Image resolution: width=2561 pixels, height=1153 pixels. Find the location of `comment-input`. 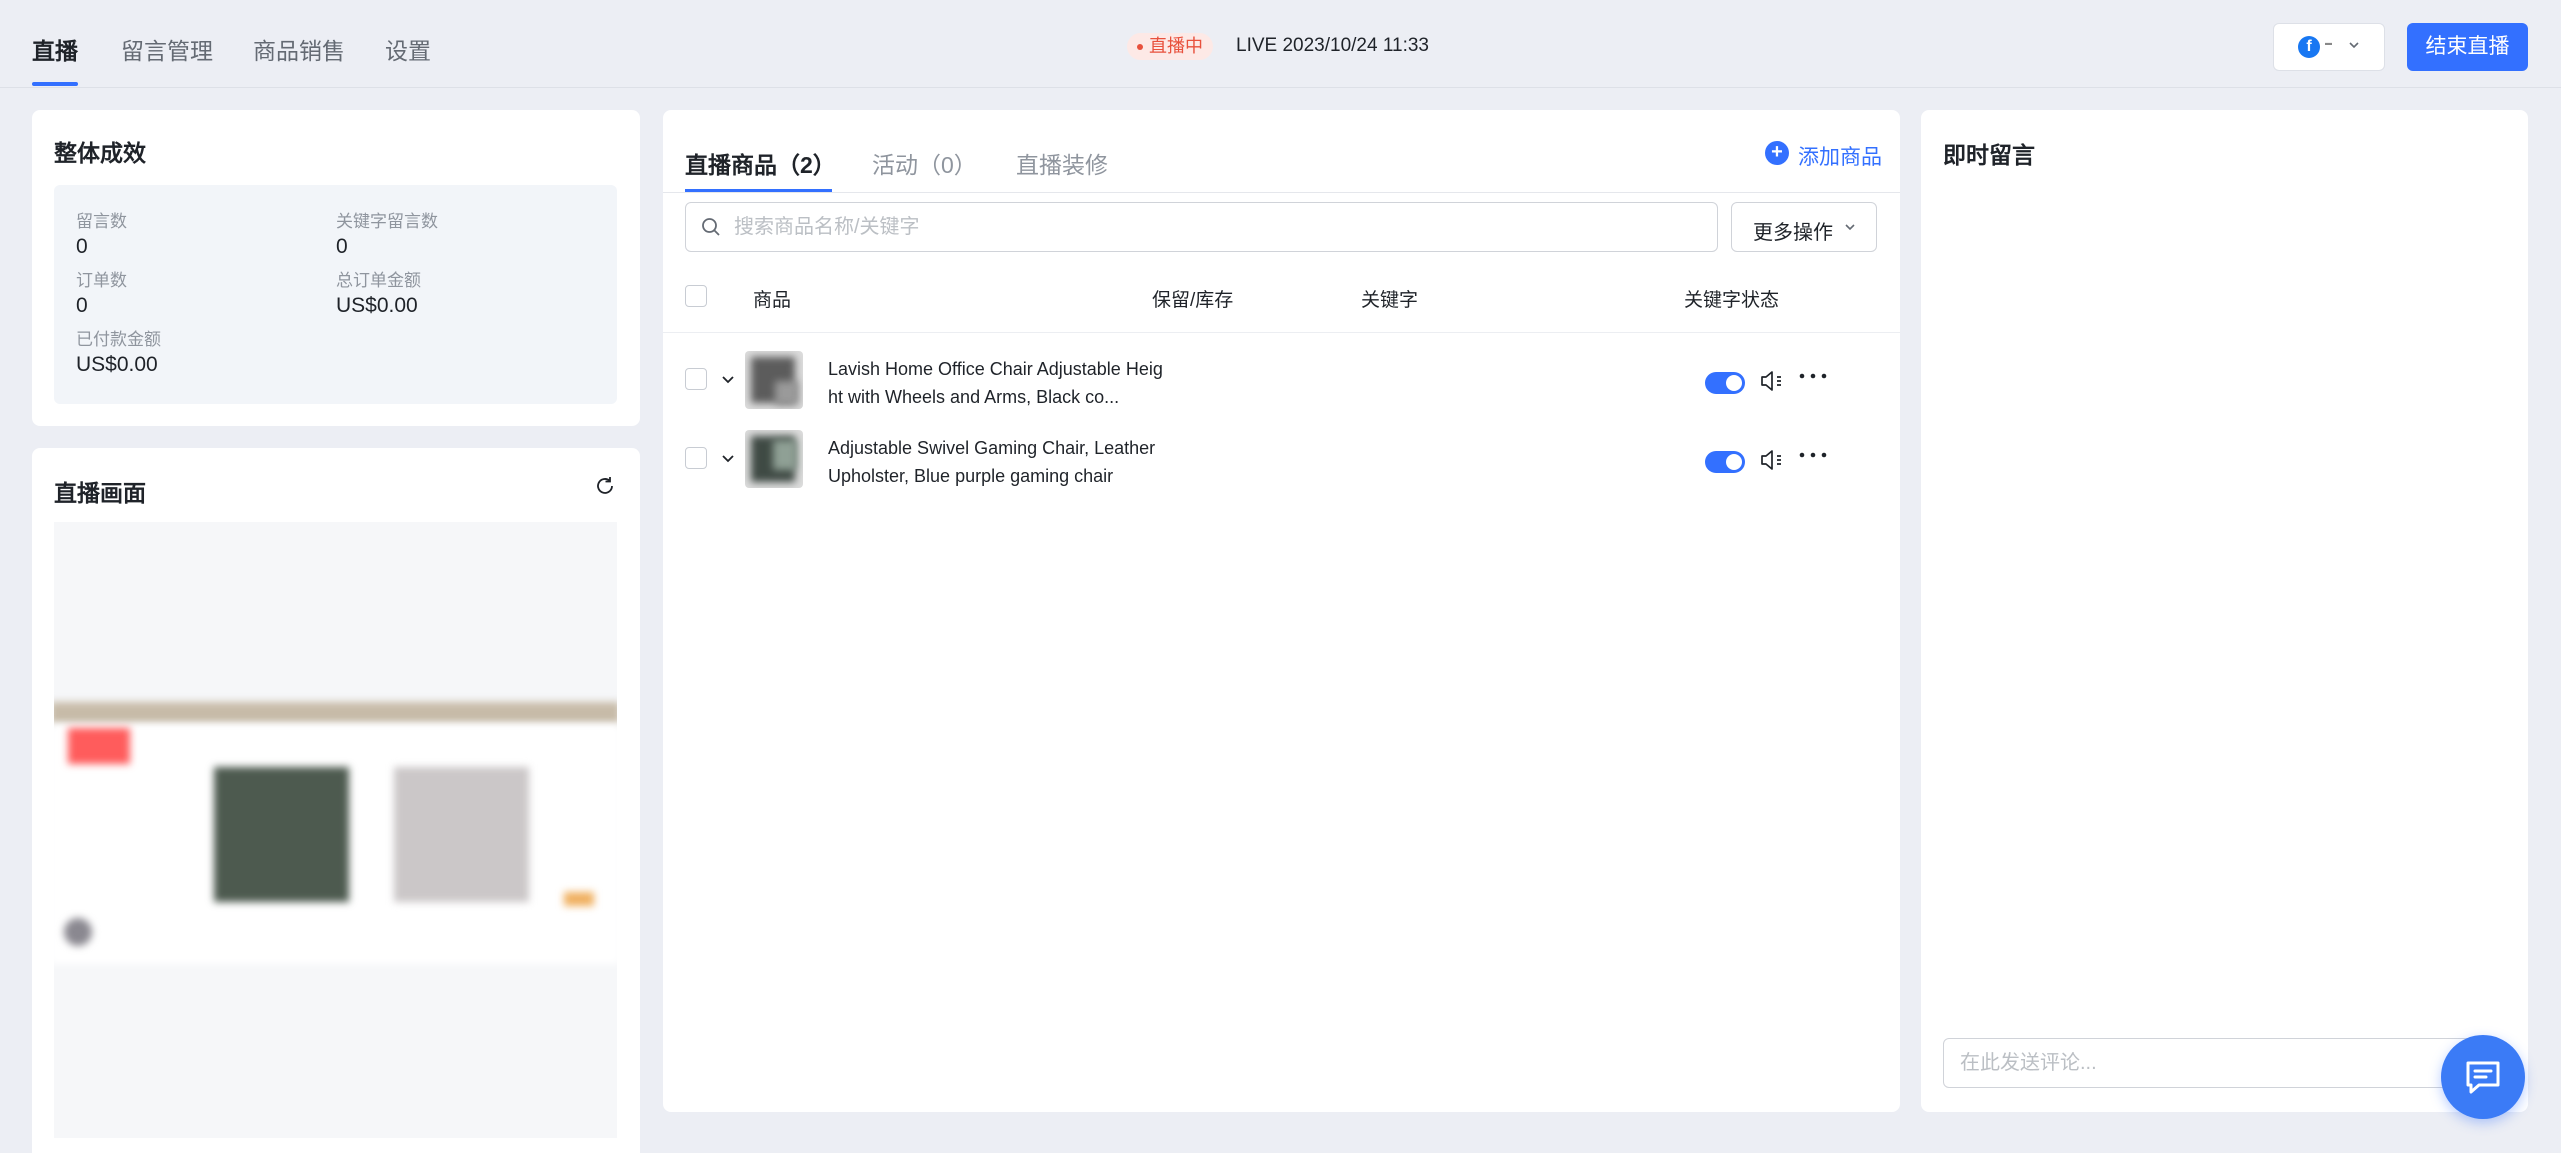

comment-input is located at coordinates (2170, 1063).